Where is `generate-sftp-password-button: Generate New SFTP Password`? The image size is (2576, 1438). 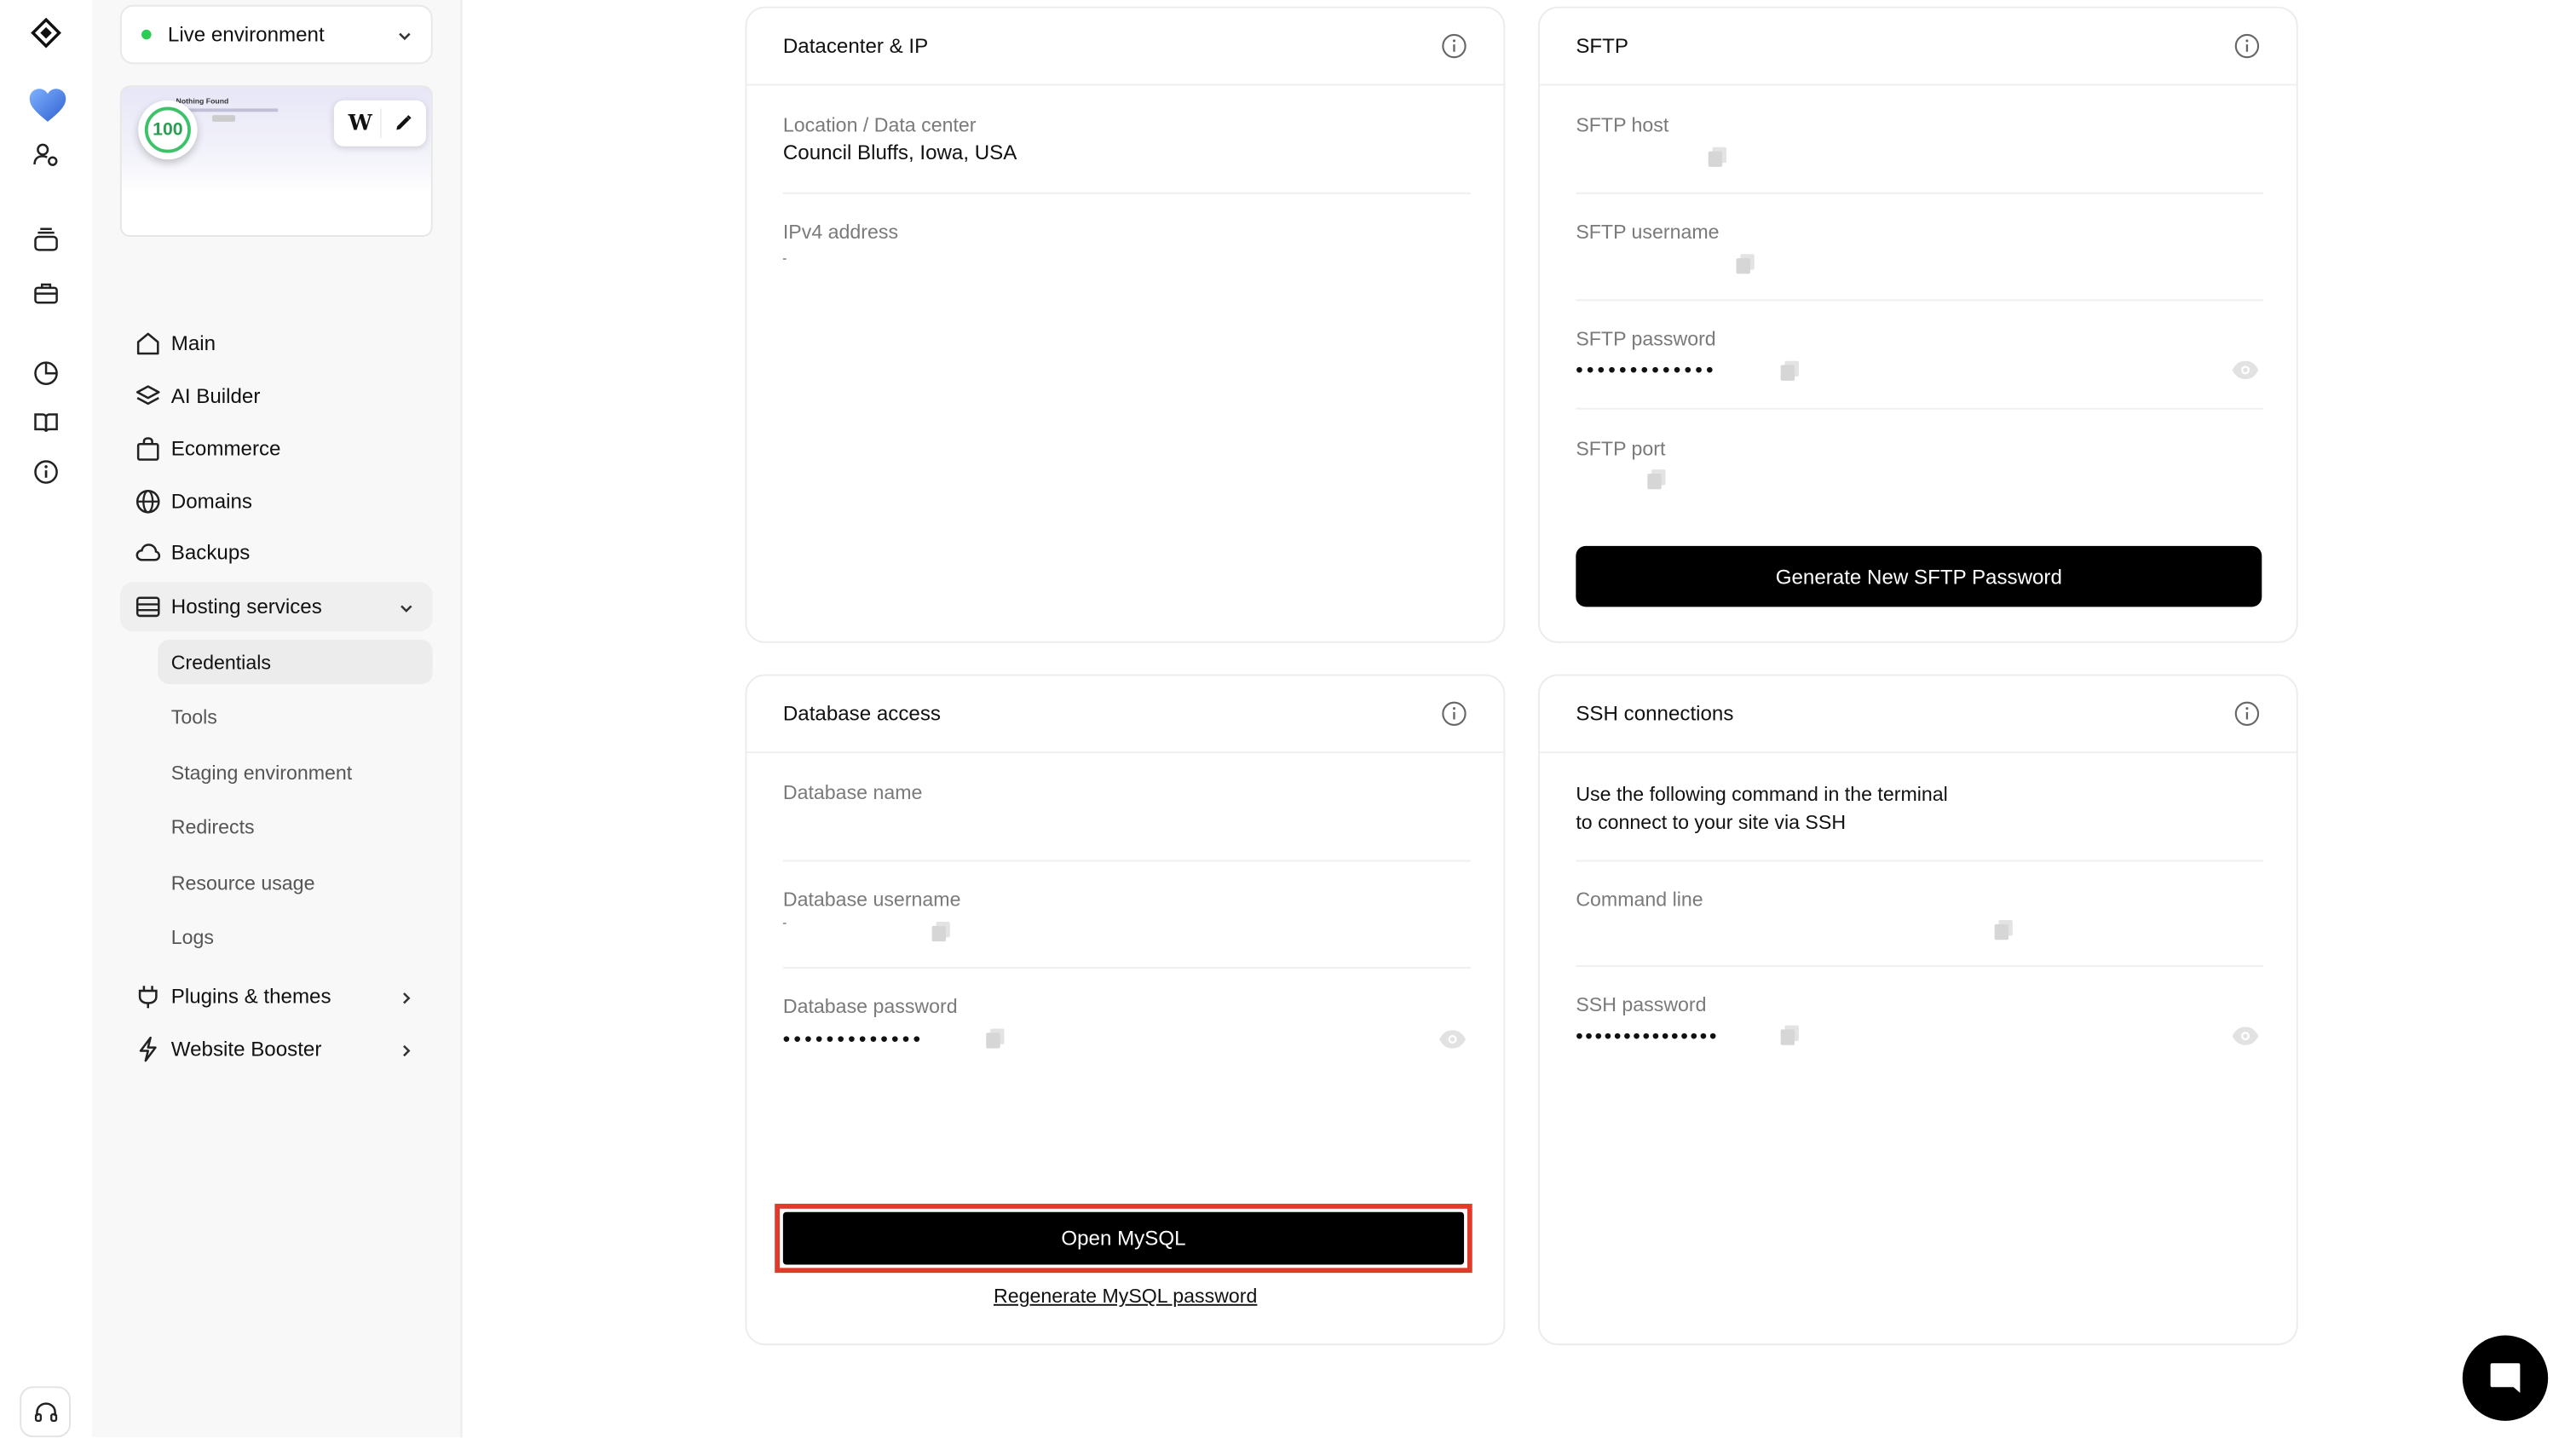 generate-sftp-password-button: Generate New SFTP Password is located at coordinates (1919, 576).